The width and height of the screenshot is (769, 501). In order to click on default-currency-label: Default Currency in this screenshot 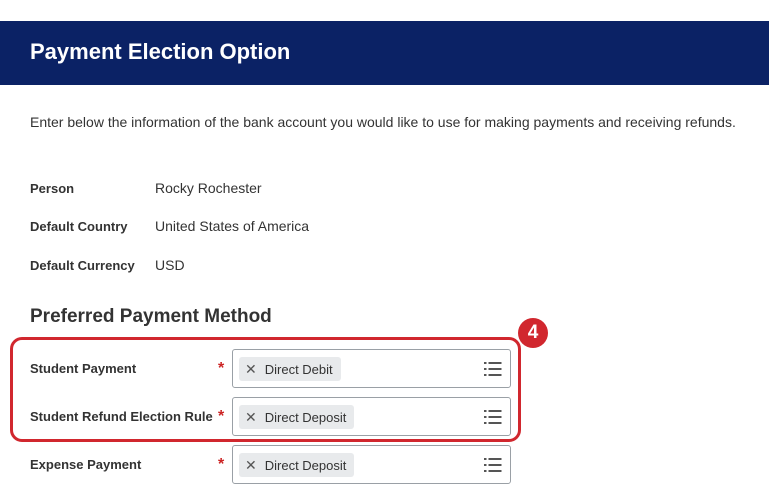, I will do `click(82, 265)`.